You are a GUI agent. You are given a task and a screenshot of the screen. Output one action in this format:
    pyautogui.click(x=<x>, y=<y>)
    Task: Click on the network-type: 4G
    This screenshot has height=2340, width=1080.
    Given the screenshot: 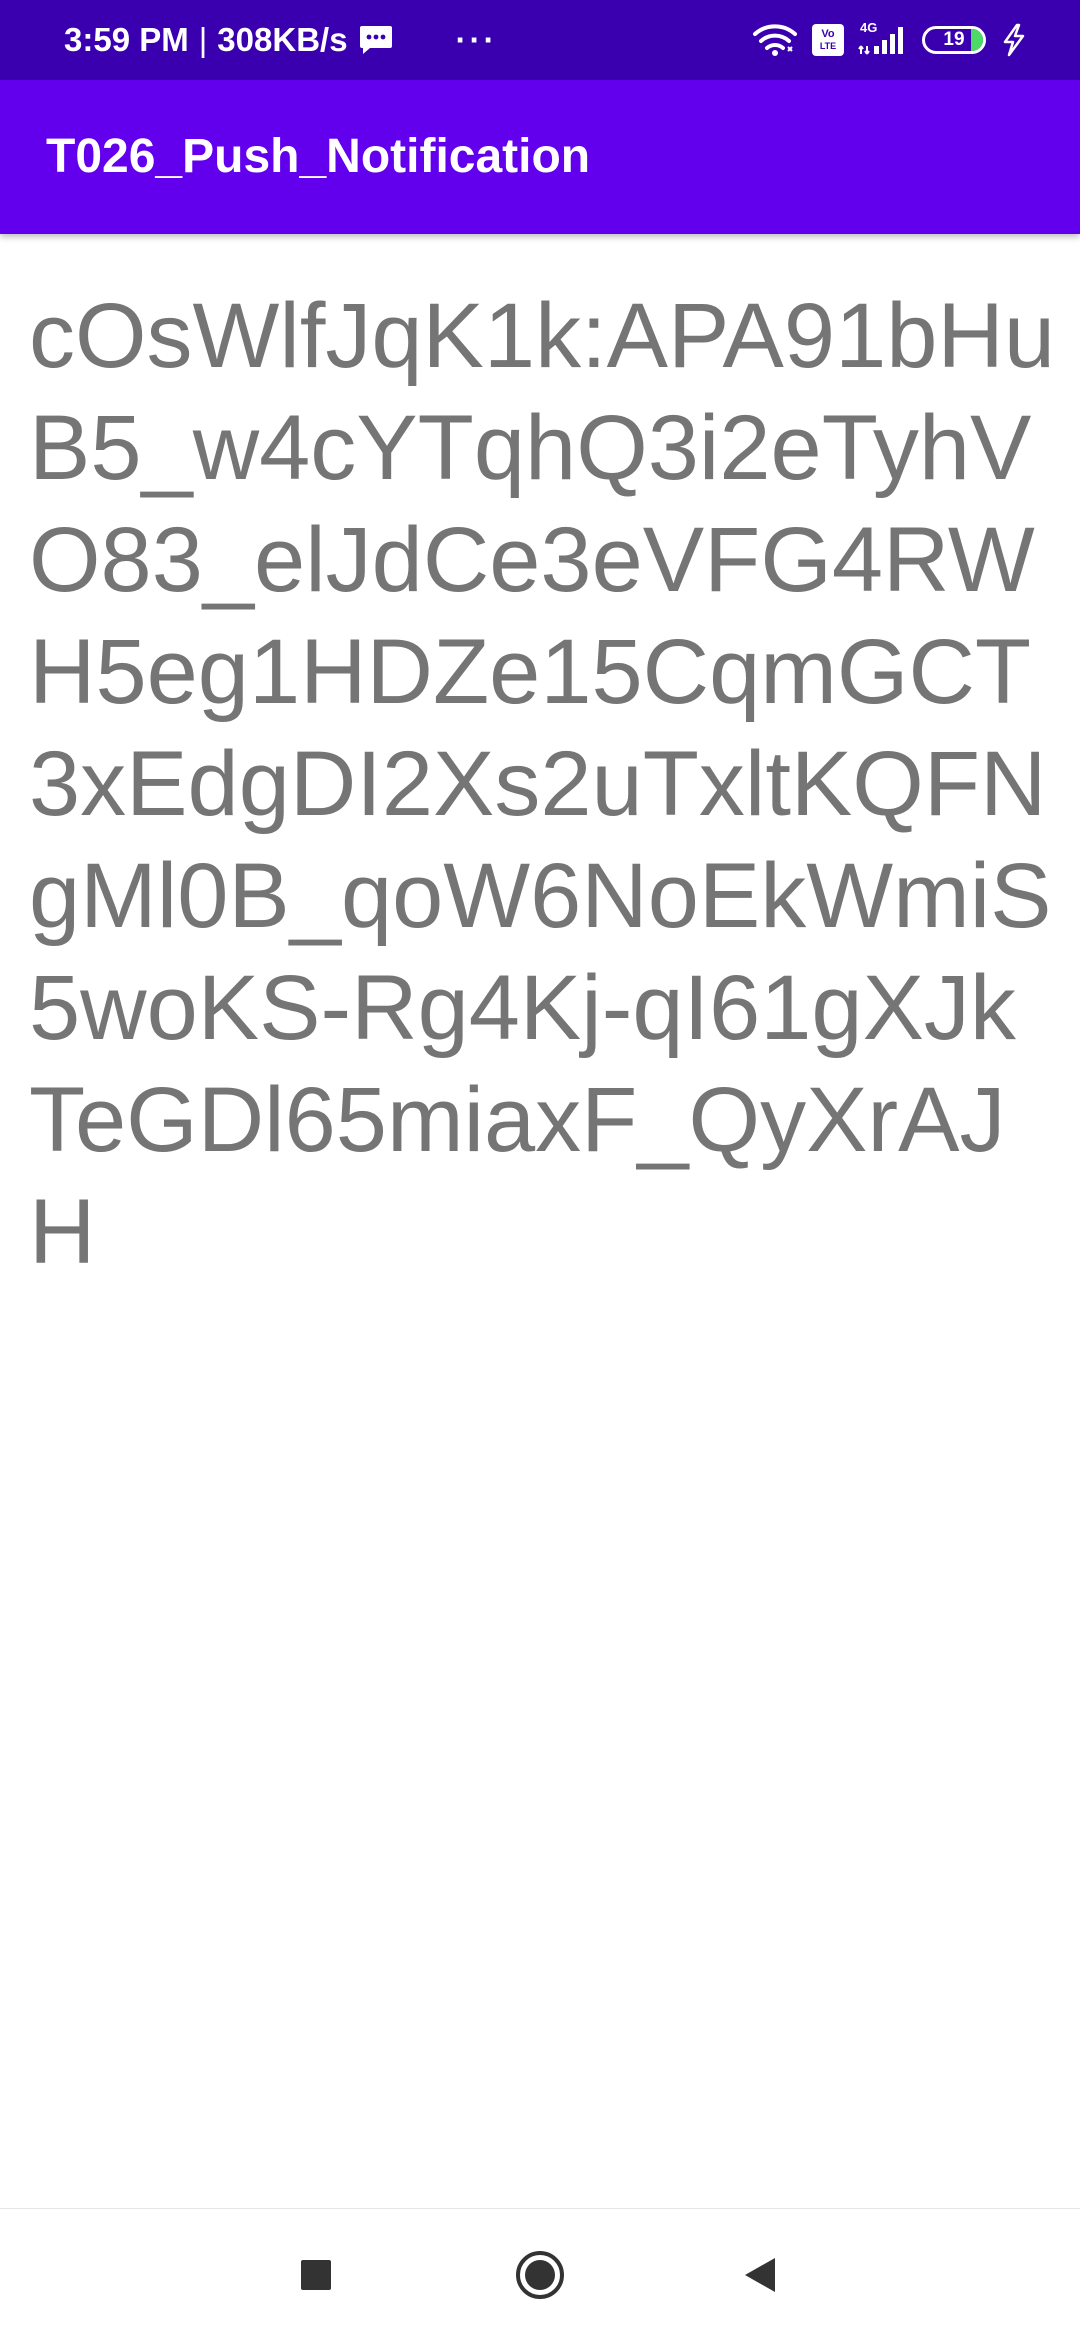 What is the action you would take?
    pyautogui.click(x=869, y=27)
    